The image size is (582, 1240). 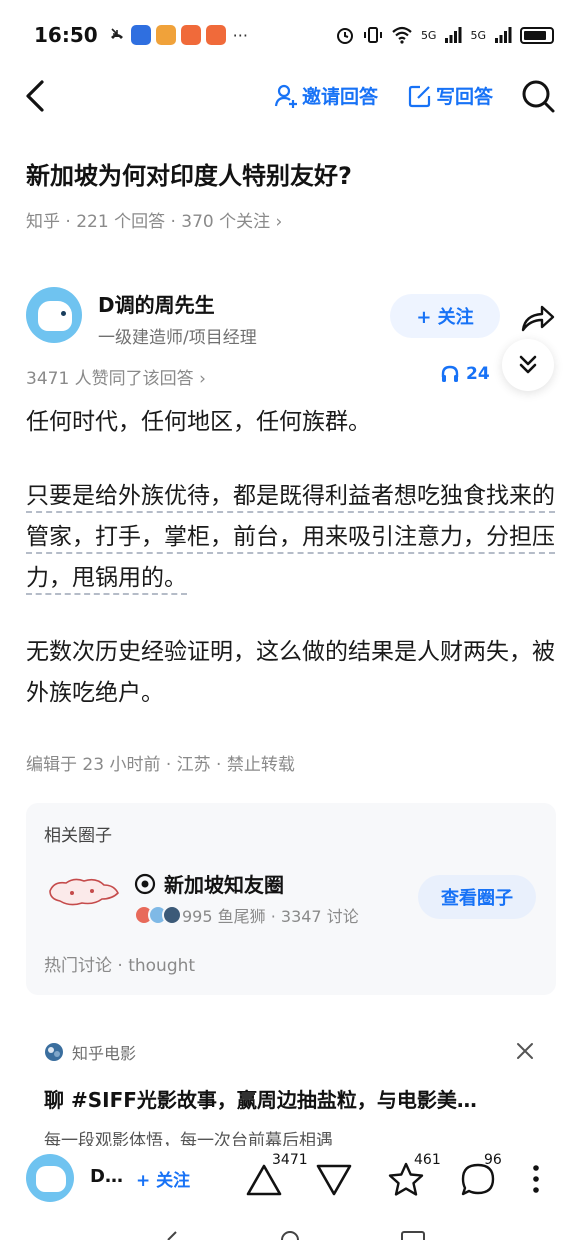 I want to click on system-back-icon, so click(x=172, y=1235).